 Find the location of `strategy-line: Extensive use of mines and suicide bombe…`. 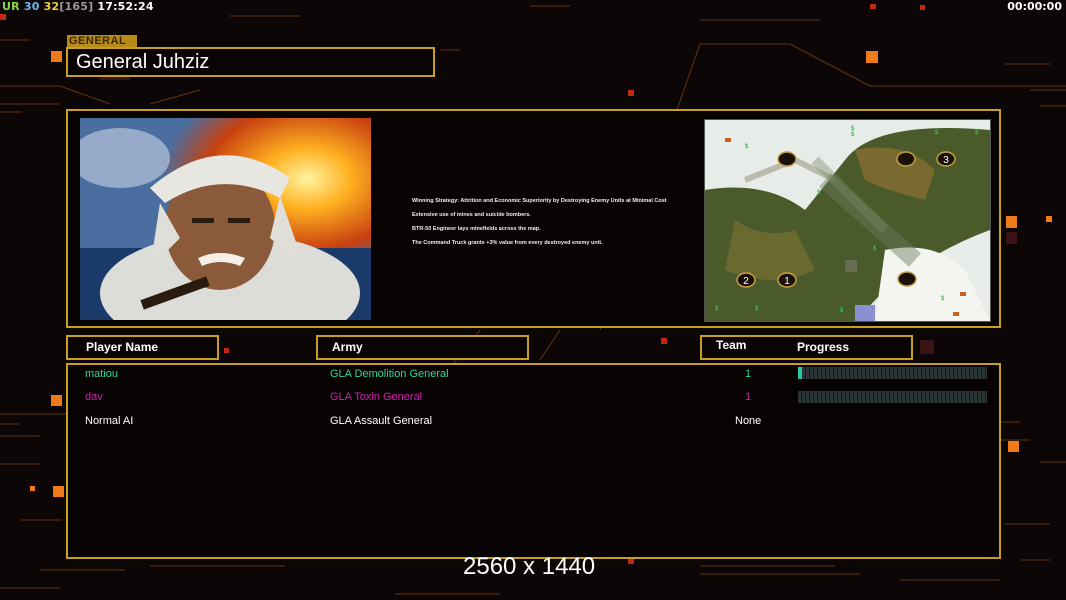

strategy-line: Extensive use of mines and suicide bombe… is located at coordinates (471, 215).